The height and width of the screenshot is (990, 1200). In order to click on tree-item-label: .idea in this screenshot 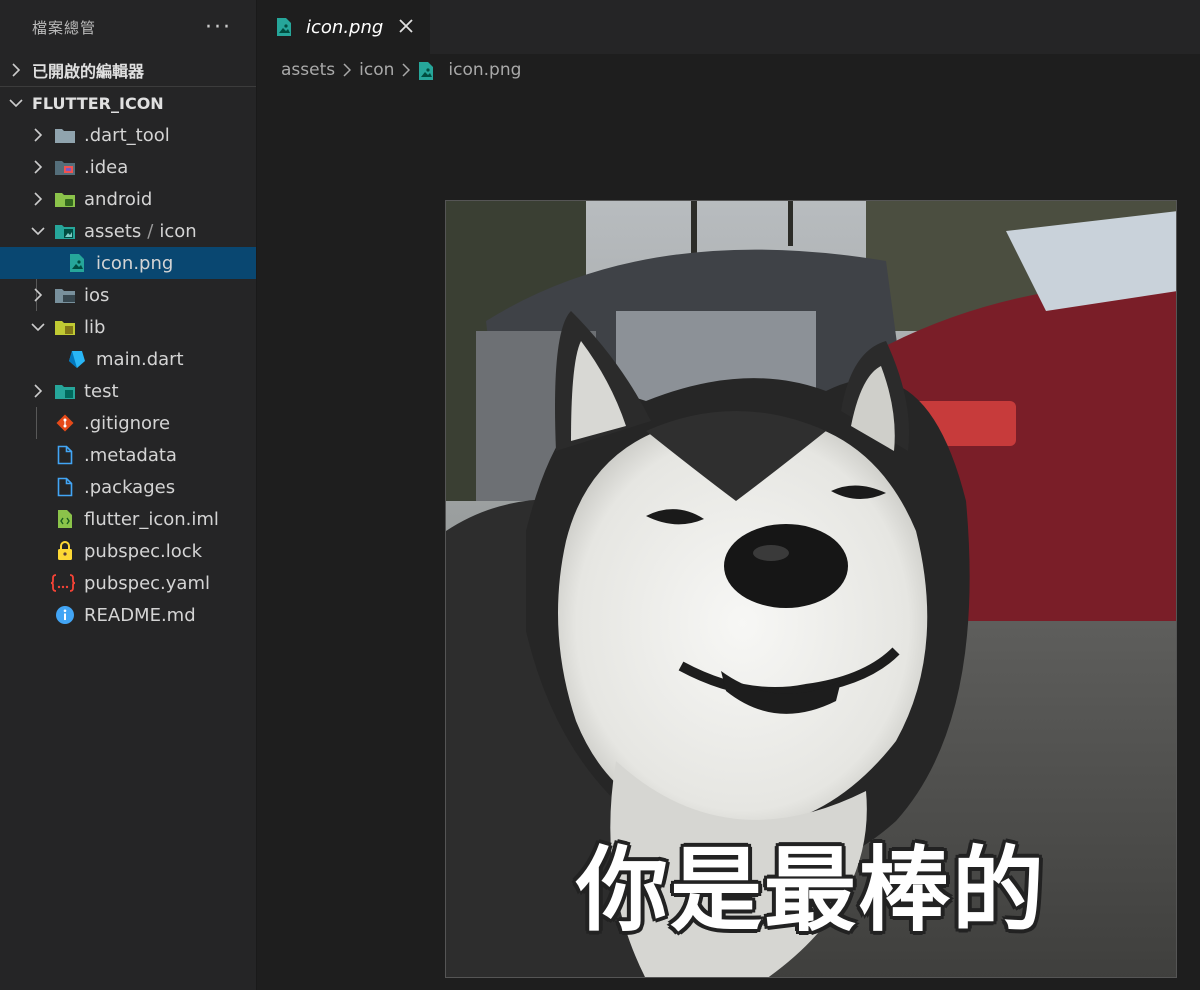, I will do `click(106, 167)`.